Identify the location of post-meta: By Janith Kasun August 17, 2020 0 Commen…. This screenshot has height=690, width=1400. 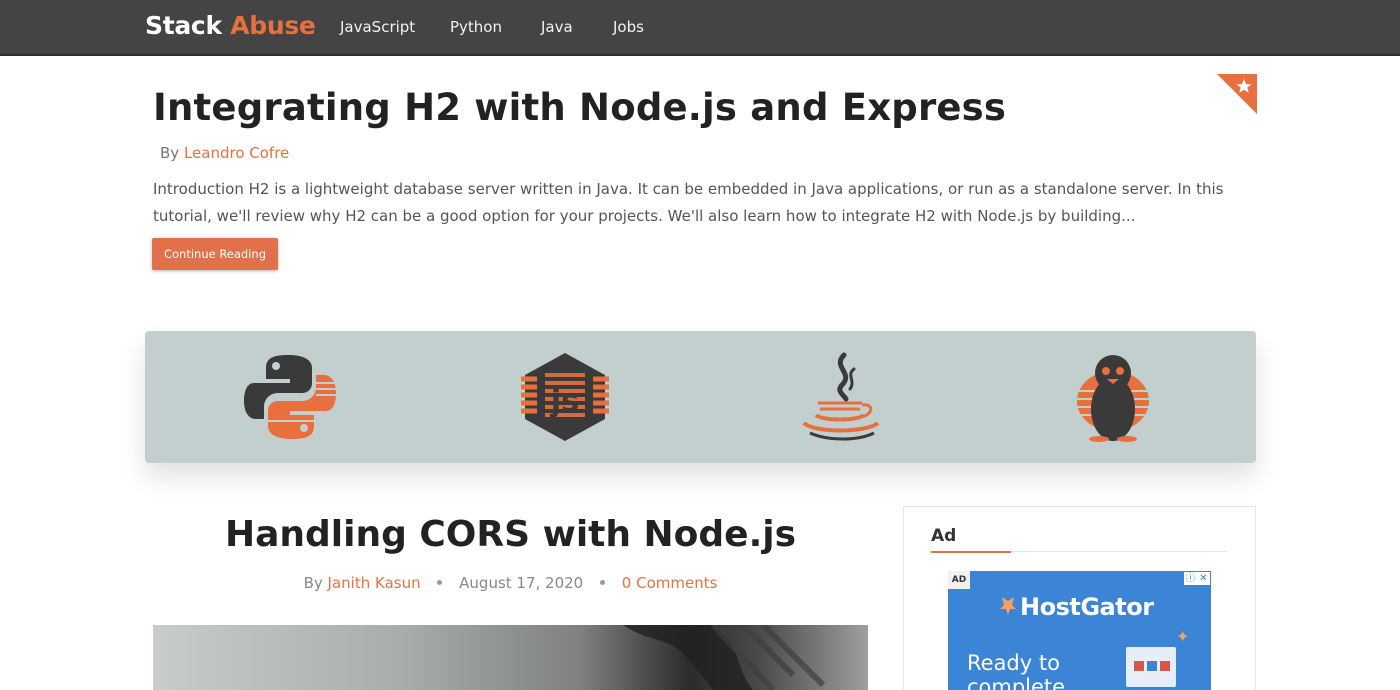
(510, 583).